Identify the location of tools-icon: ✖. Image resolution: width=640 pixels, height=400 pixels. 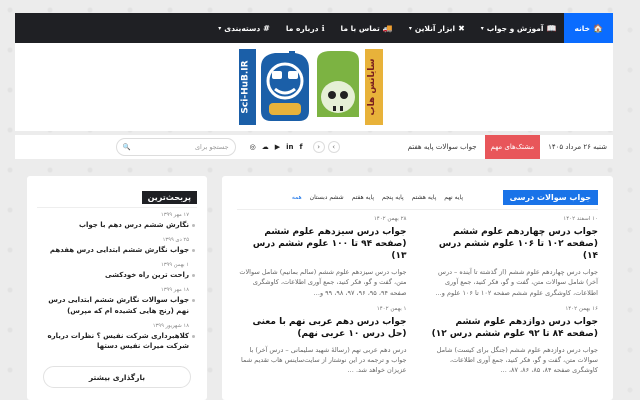
(461, 28).